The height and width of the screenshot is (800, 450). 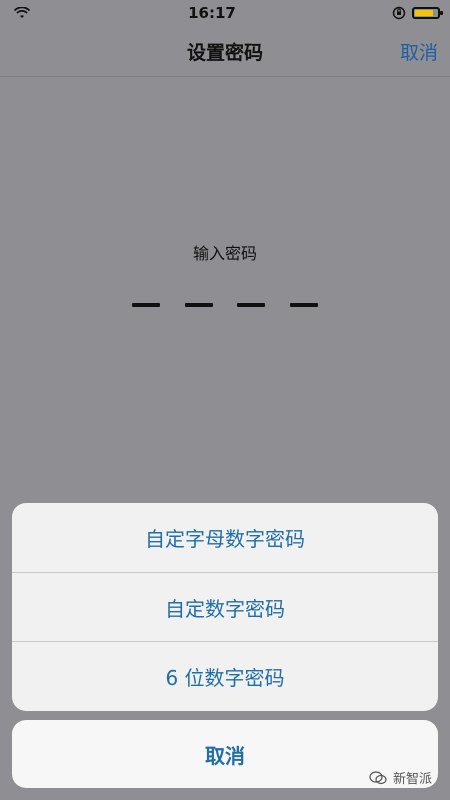 What do you see at coordinates (37, 13) in the screenshot?
I see `status-left` at bounding box center [37, 13].